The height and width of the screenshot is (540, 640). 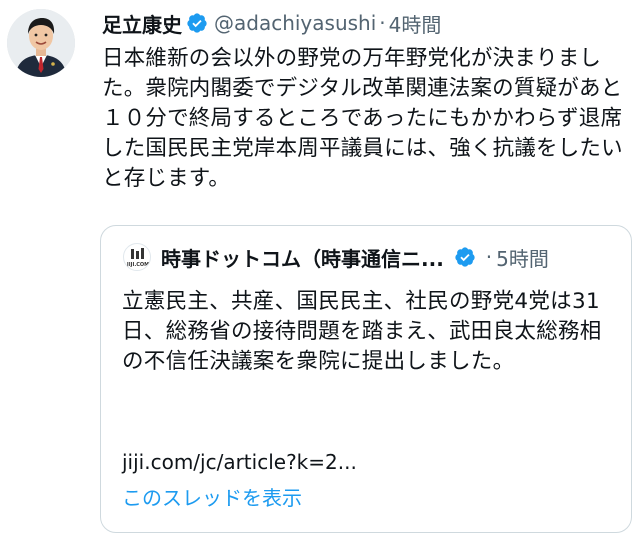 What do you see at coordinates (415, 23) in the screenshot?
I see `tweet-timestamp: 4時間` at bounding box center [415, 23].